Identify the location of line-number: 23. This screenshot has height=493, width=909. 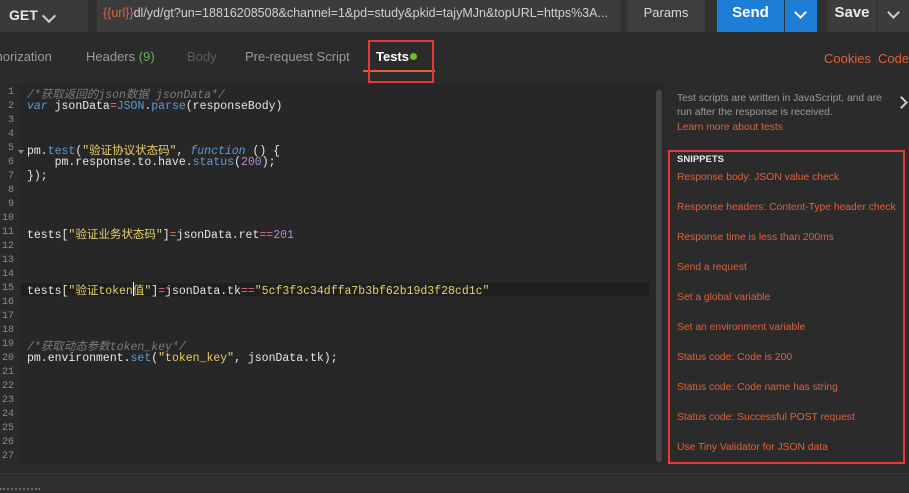
(7, 400).